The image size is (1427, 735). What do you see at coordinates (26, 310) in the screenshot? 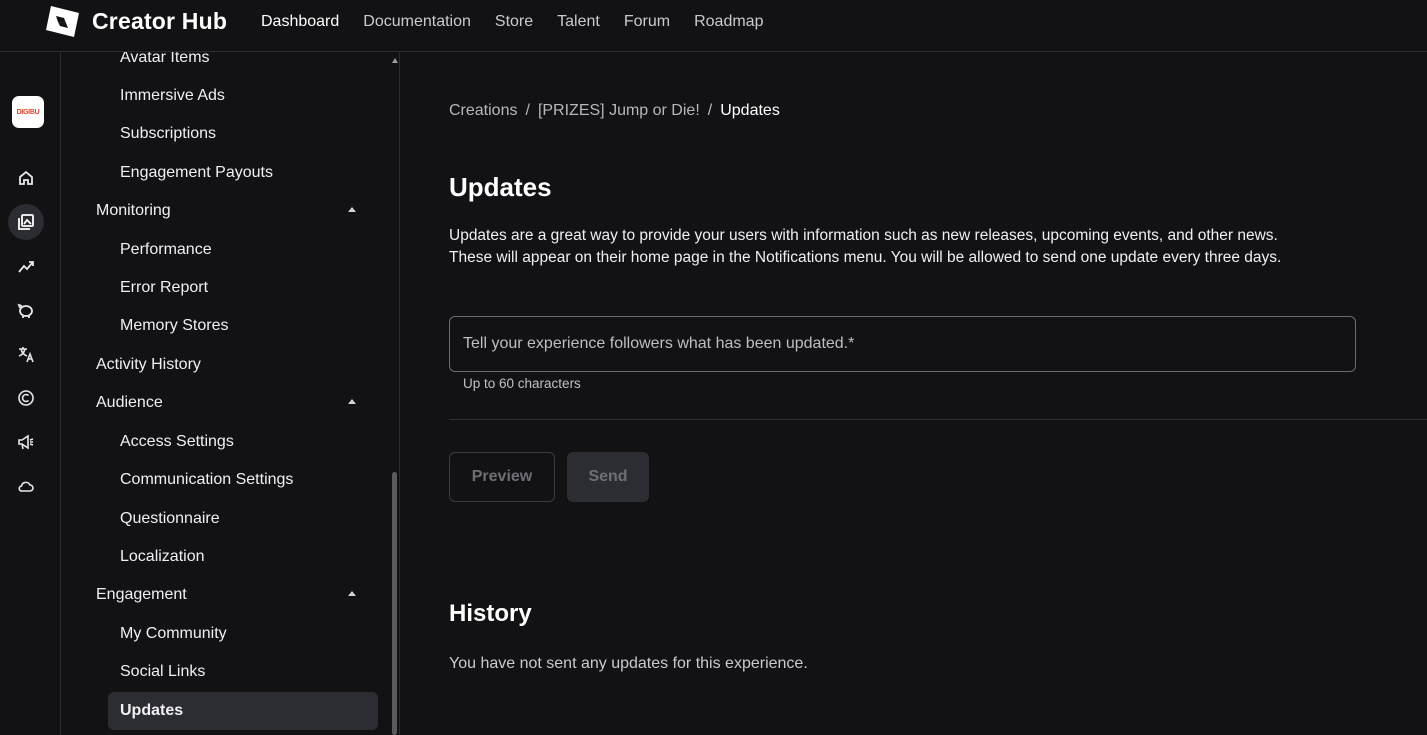
I see `monetization-icon` at bounding box center [26, 310].